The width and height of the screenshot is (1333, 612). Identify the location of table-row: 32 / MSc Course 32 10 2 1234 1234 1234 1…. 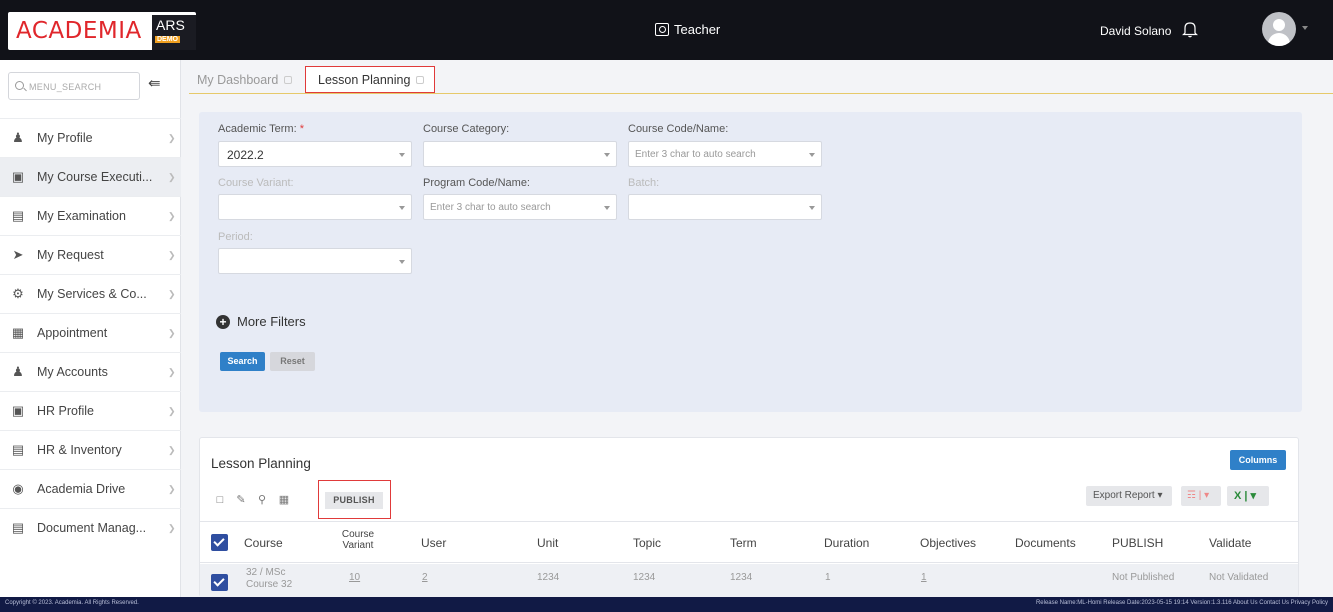
(749, 581).